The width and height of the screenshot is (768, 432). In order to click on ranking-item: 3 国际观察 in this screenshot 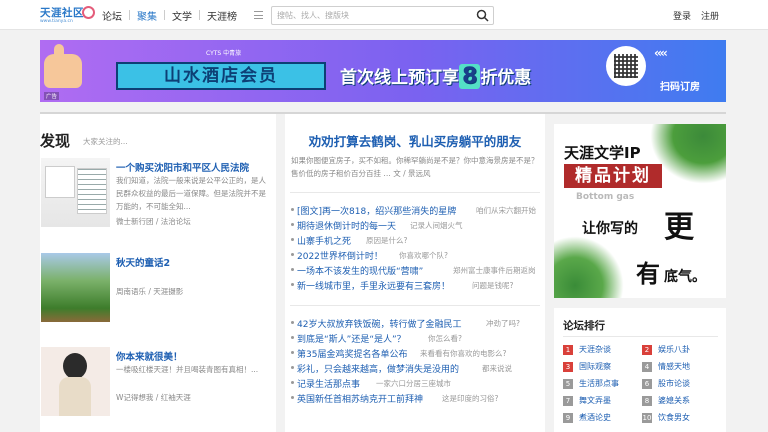, I will do `click(603, 367)`.